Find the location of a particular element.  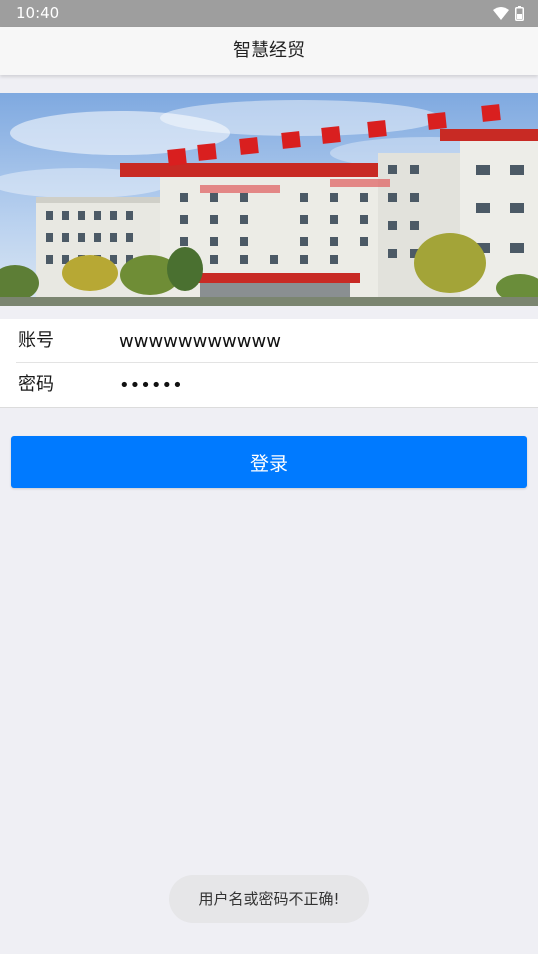

password-row: 密码 is located at coordinates (269, 385).